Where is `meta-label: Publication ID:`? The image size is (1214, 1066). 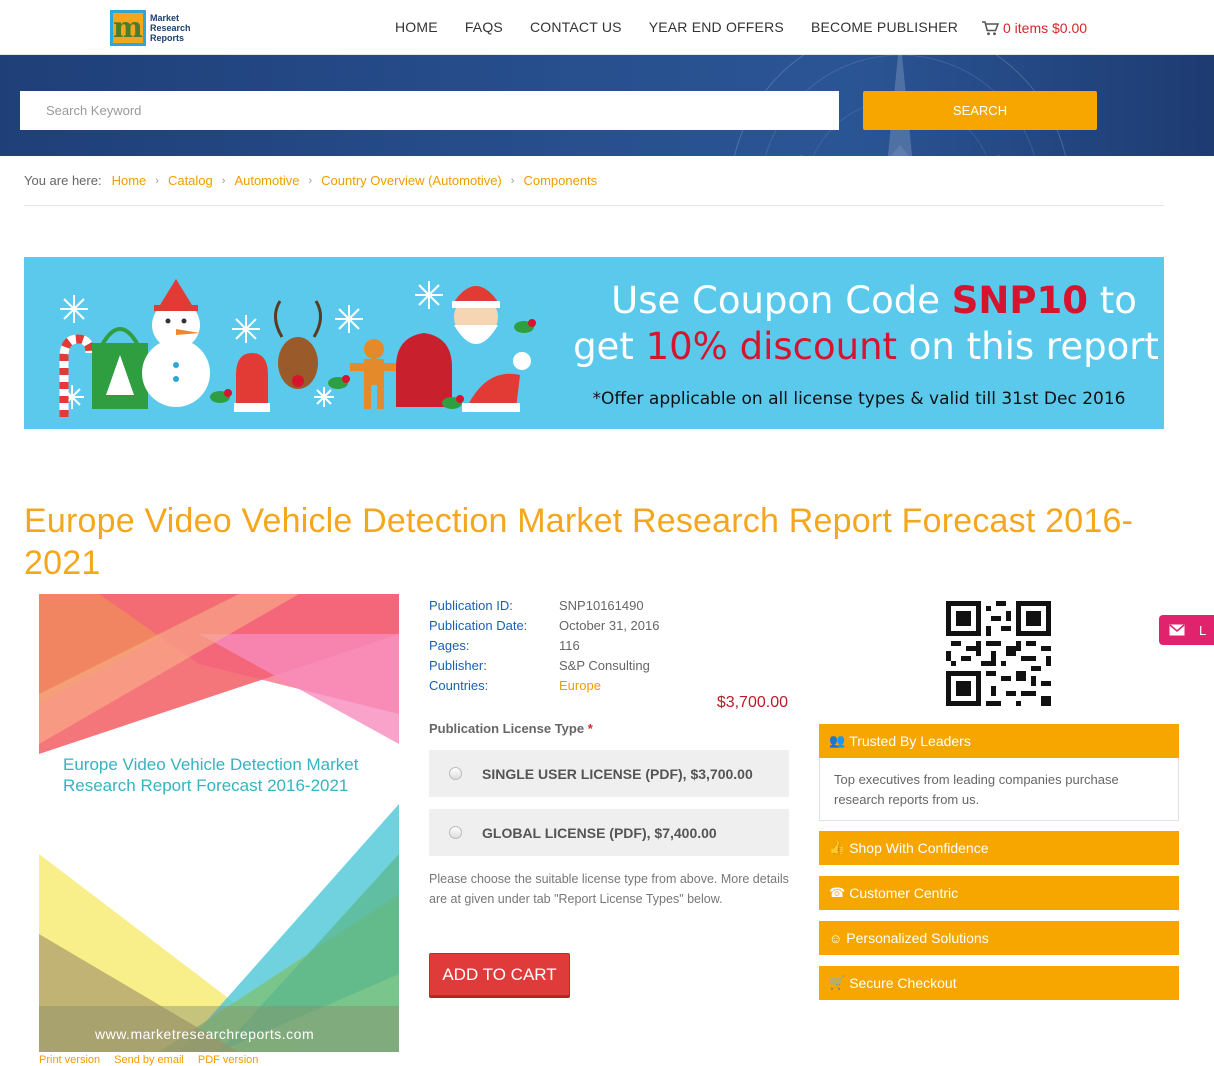
meta-label: Publication ID: is located at coordinates (471, 605).